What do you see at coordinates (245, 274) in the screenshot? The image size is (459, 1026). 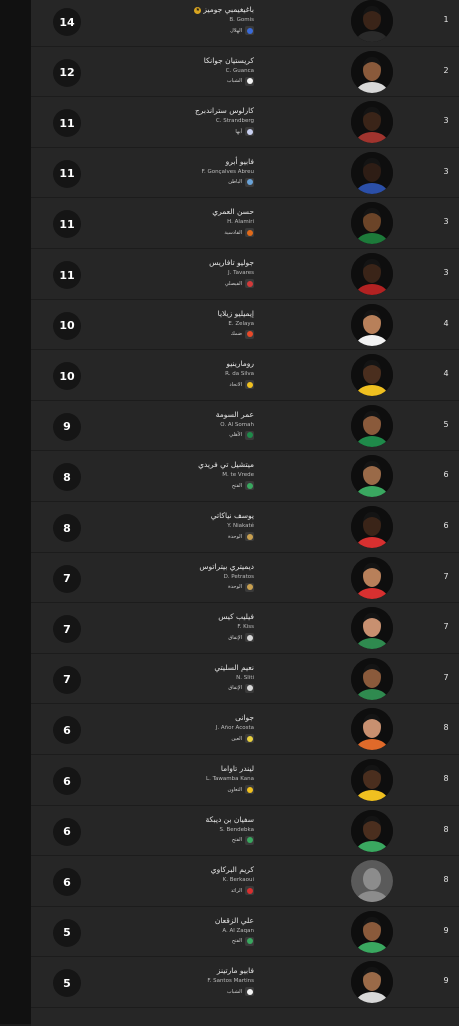 I see `player-row: 11 جوليو تافاريس J. Tavares الفيصلي 3` at bounding box center [245, 274].